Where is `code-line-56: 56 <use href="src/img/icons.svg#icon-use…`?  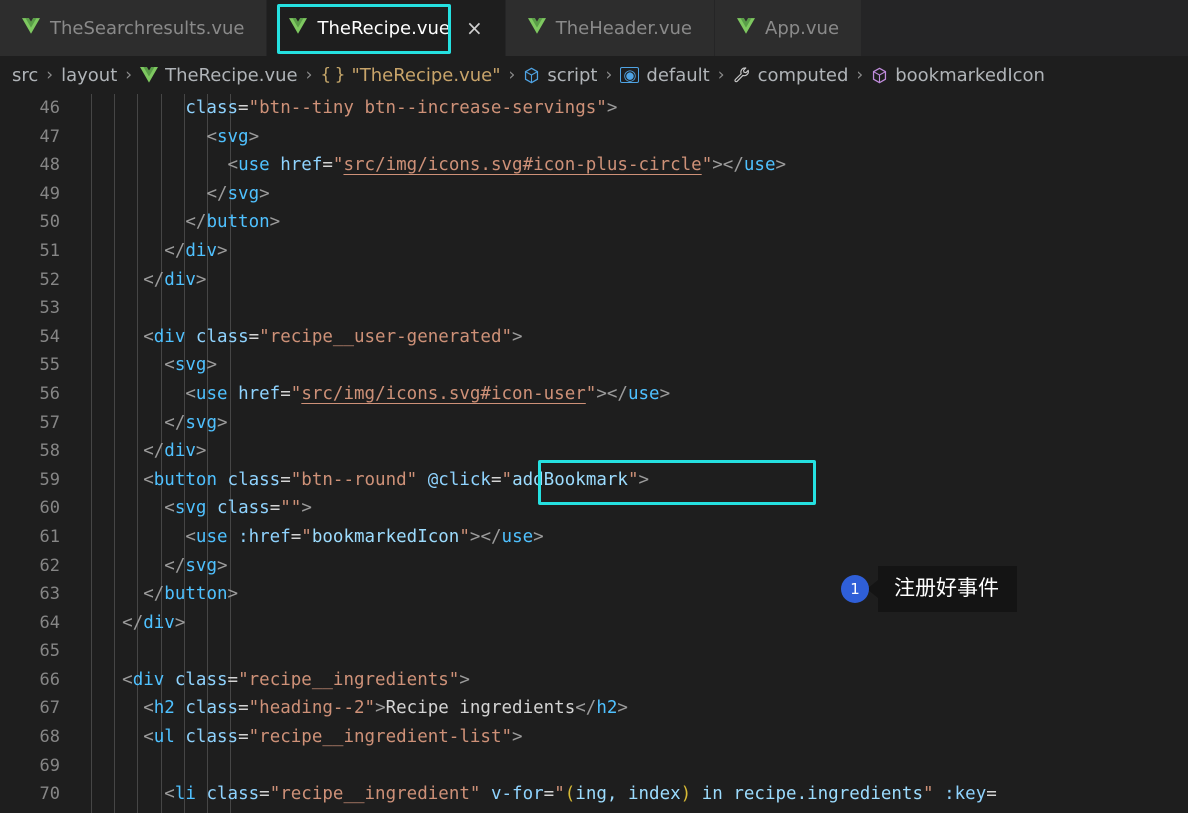 code-line-56: 56 <use href="src/img/icons.svg#icon-use… is located at coordinates (594, 394).